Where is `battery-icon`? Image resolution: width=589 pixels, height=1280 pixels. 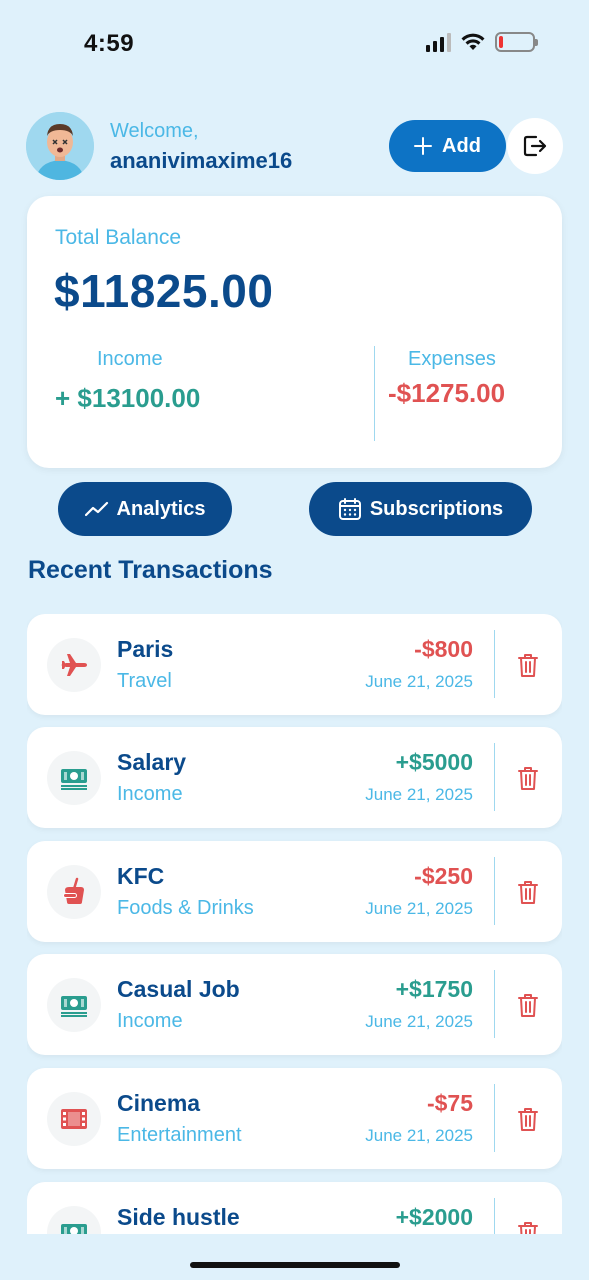
battery-icon is located at coordinates (516, 42).